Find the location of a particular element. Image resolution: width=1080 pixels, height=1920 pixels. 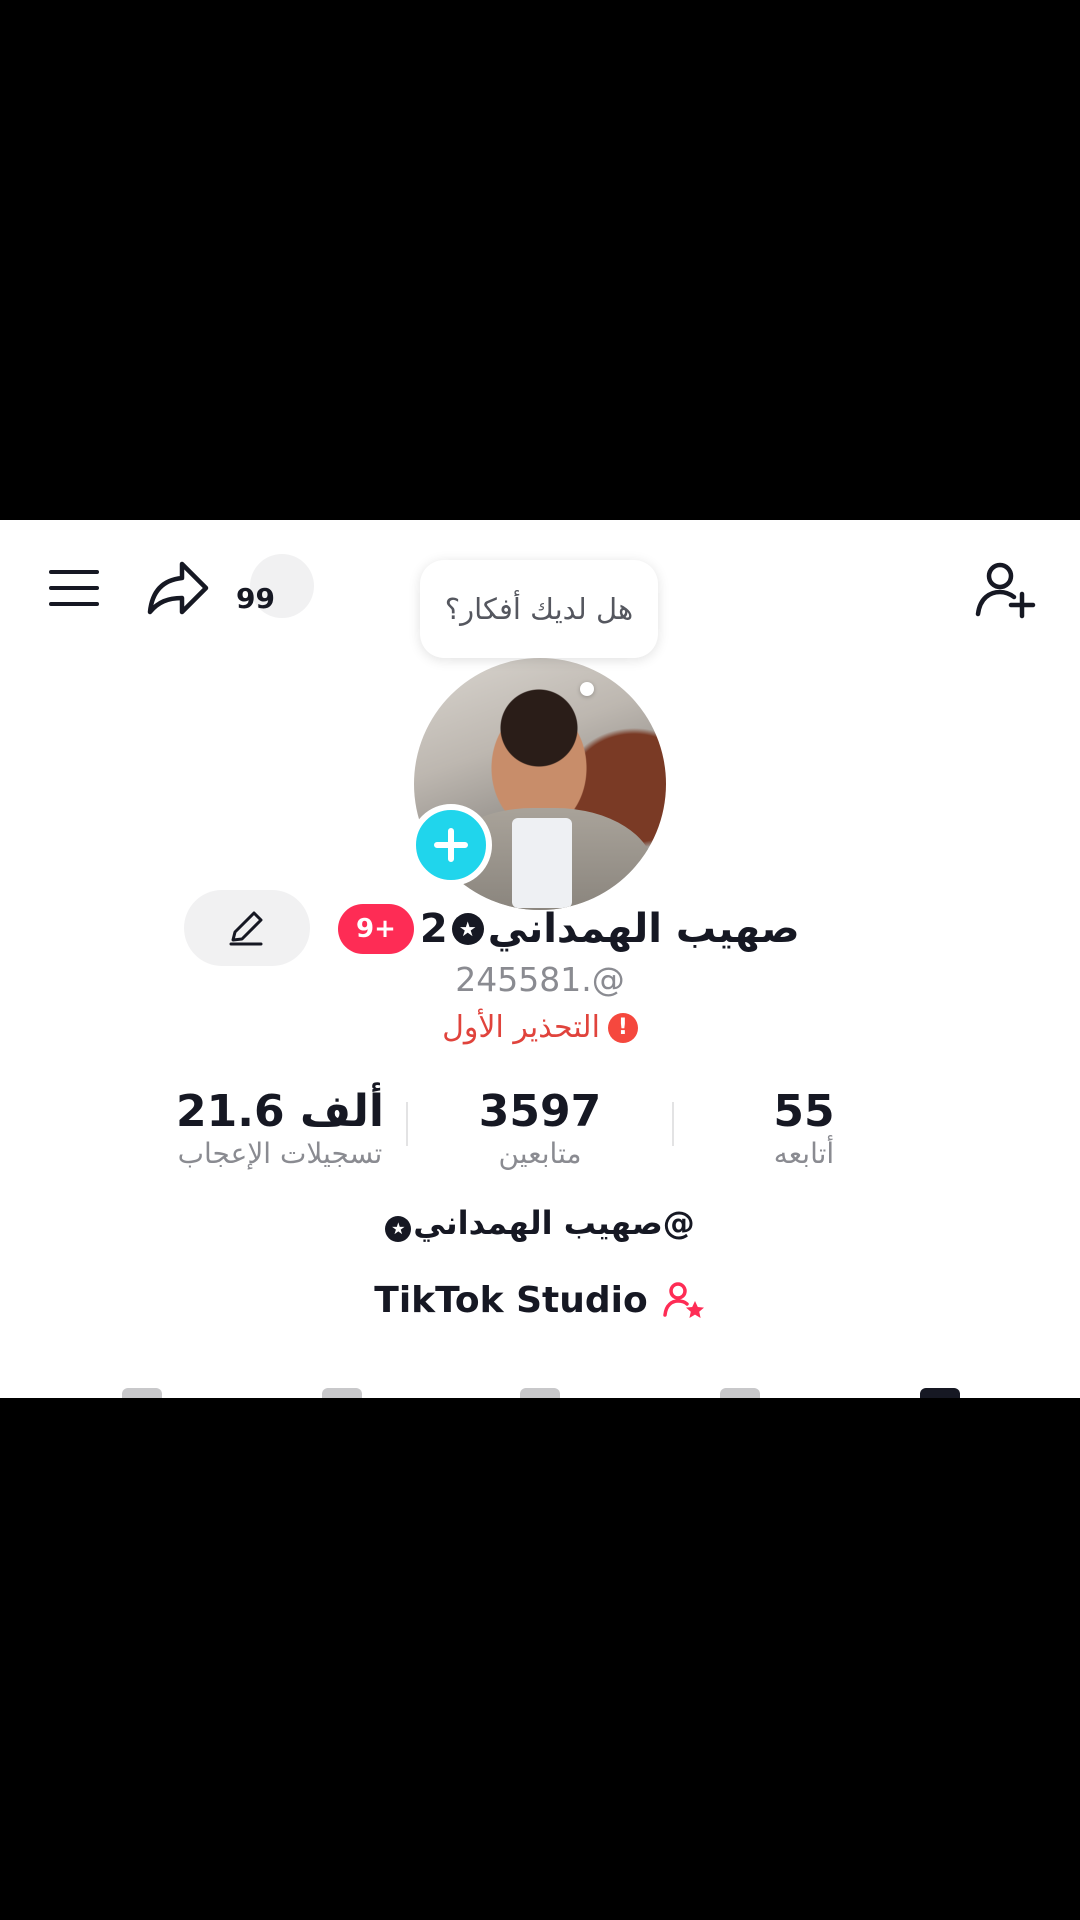

bubble-tail is located at coordinates (587, 689).